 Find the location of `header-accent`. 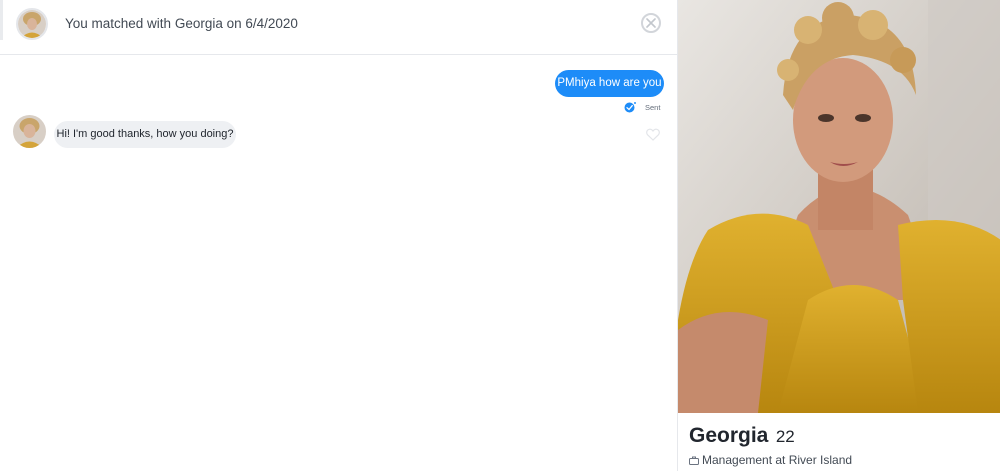

header-accent is located at coordinates (1, 20).